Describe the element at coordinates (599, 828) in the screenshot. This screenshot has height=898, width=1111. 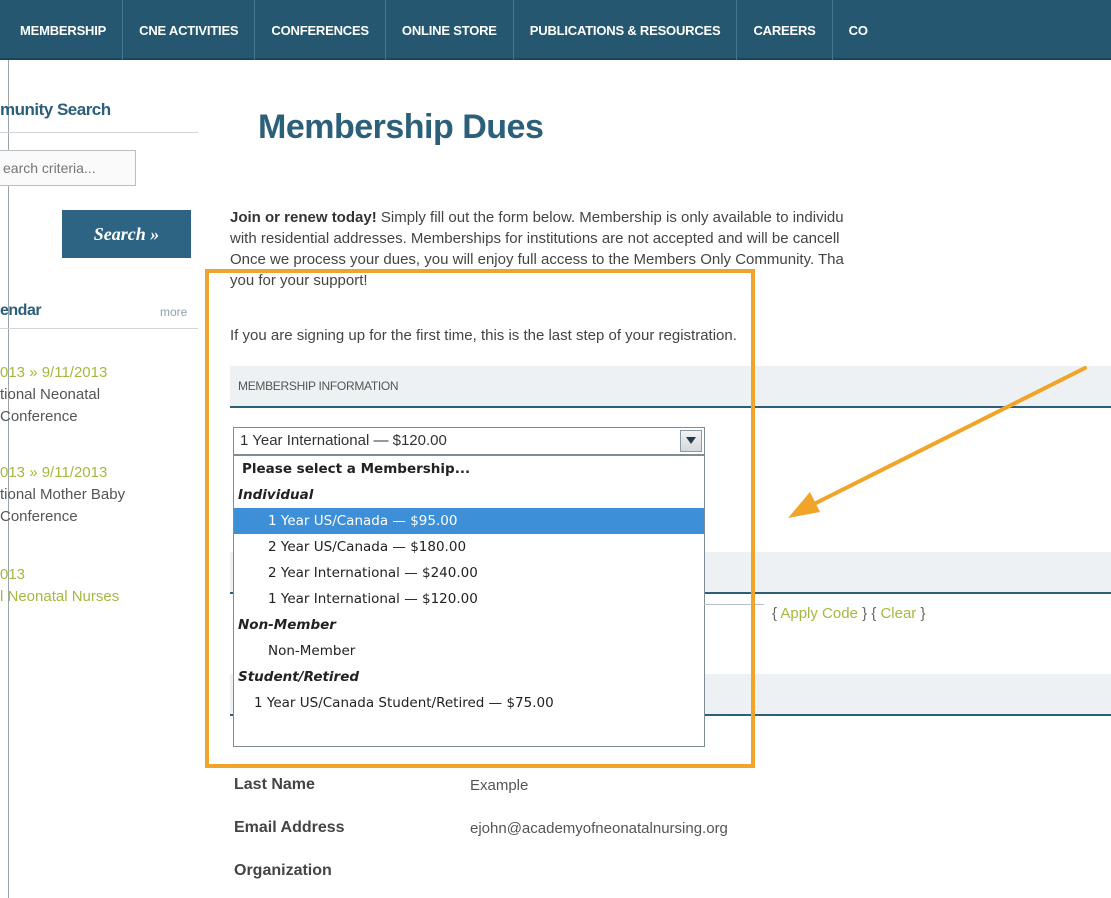
I see `email-value: ejohn@academyofneonatalnursing.org` at that location.